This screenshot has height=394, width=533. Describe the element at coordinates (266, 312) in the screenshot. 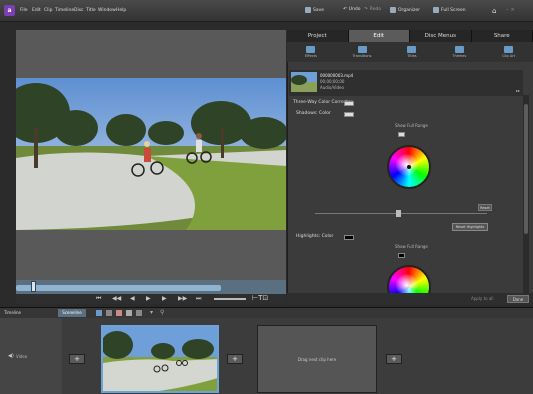

I see `timeline-header: Timeline Sceneline ▾ ⚲` at that location.